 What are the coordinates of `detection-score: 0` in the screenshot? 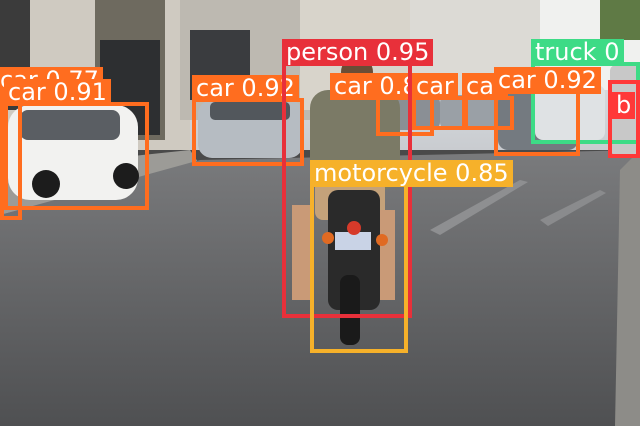 It's located at (612, 52).